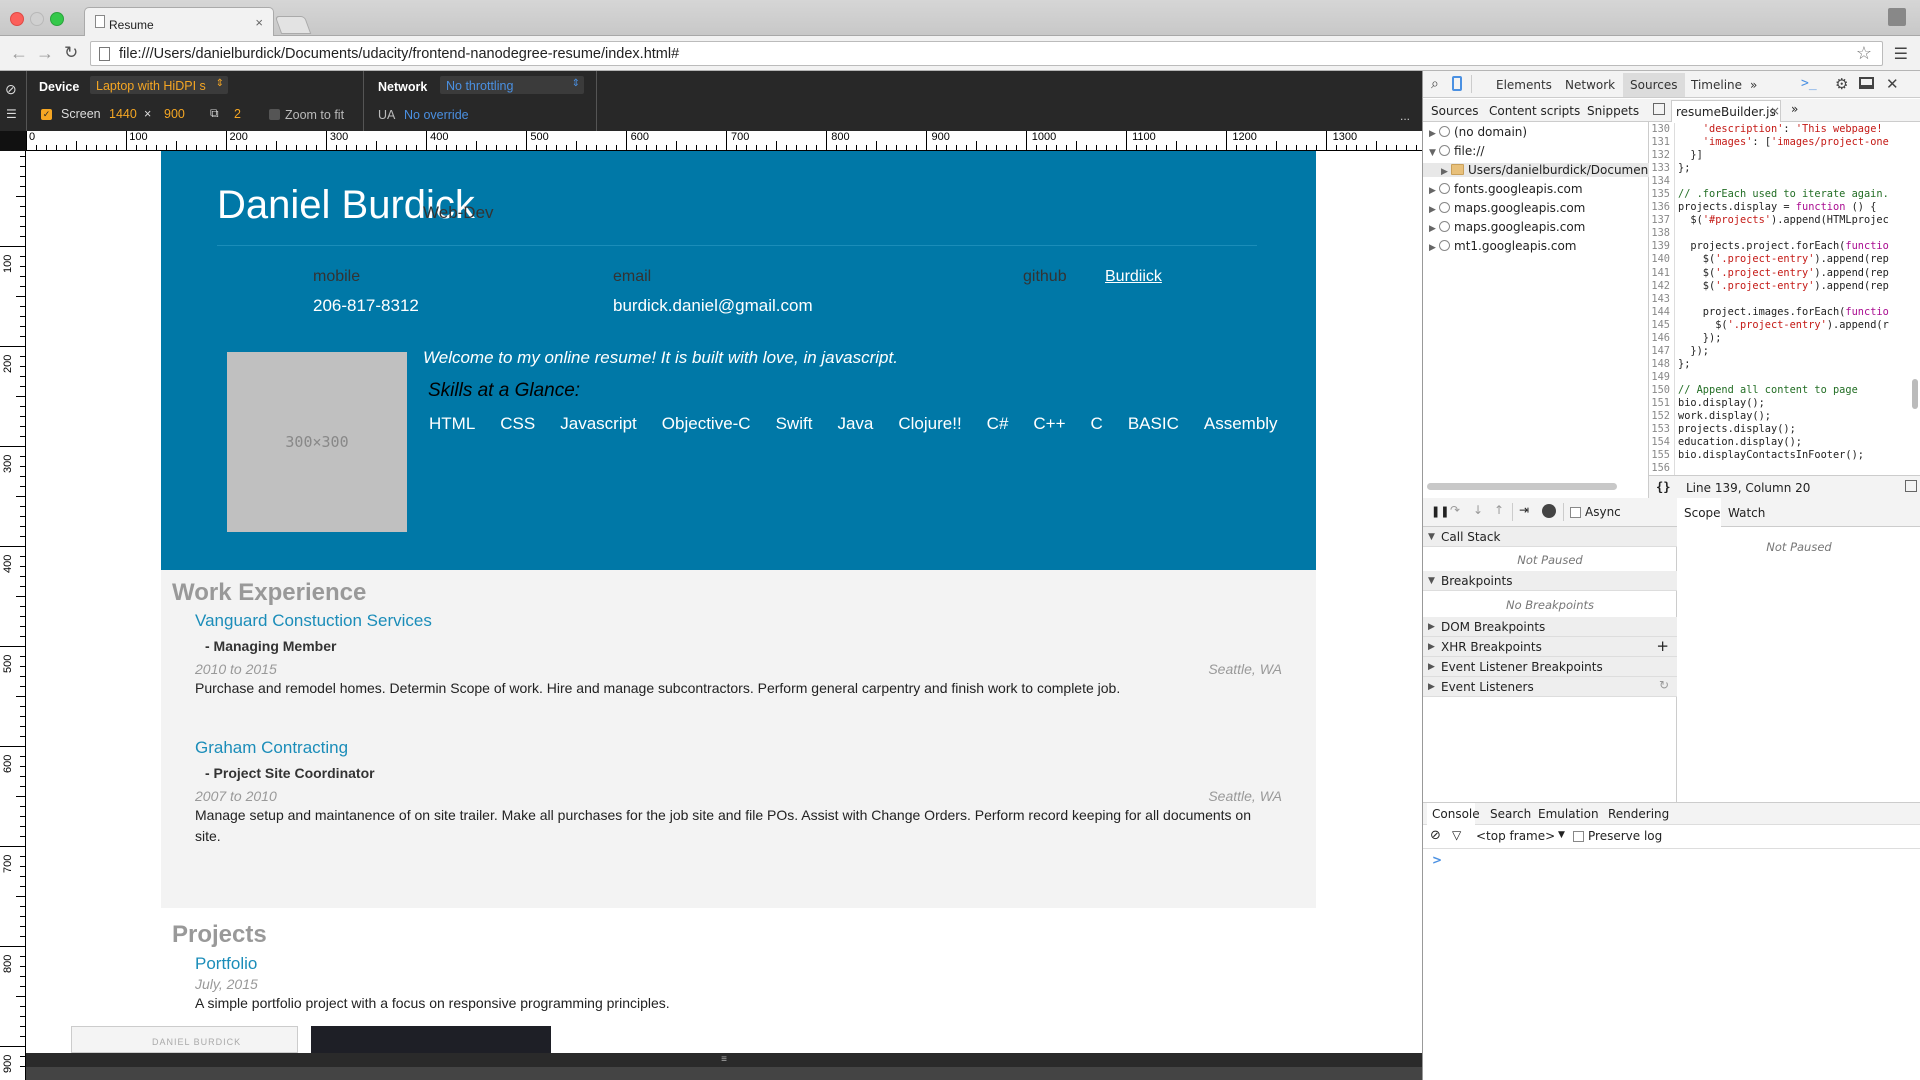 The image size is (1920, 1080). What do you see at coordinates (1133, 277) in the screenshot?
I see `github-link: Burdiick` at bounding box center [1133, 277].